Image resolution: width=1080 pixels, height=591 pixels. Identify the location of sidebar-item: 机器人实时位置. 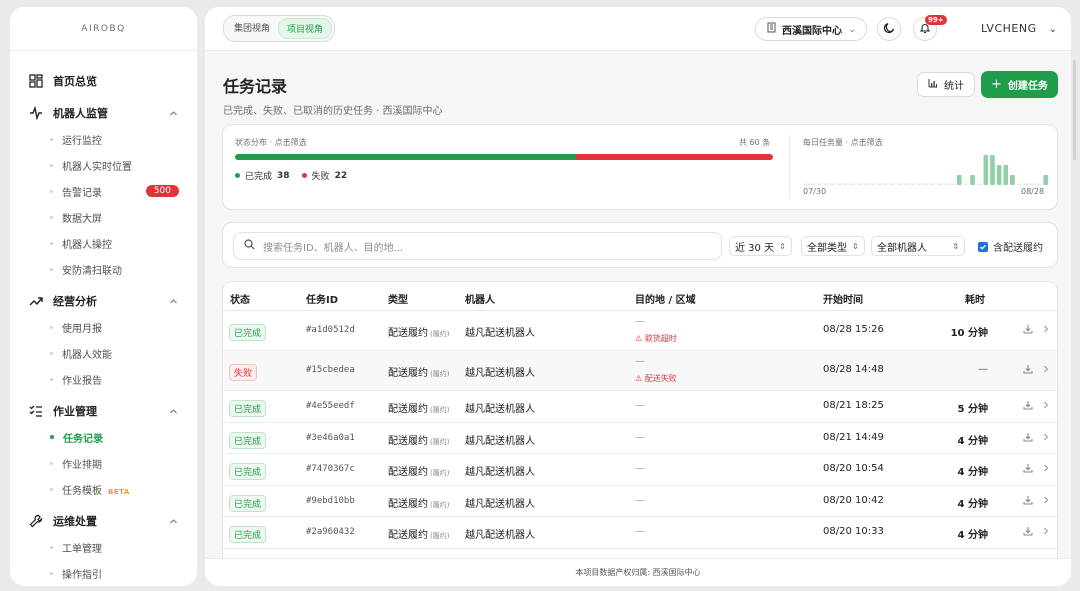
(103, 165).